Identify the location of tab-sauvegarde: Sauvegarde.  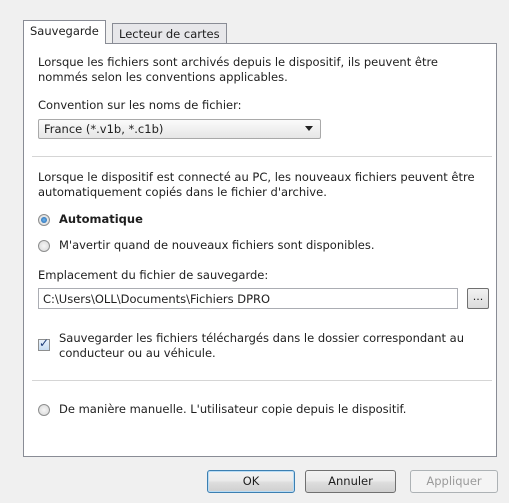
(64, 32).